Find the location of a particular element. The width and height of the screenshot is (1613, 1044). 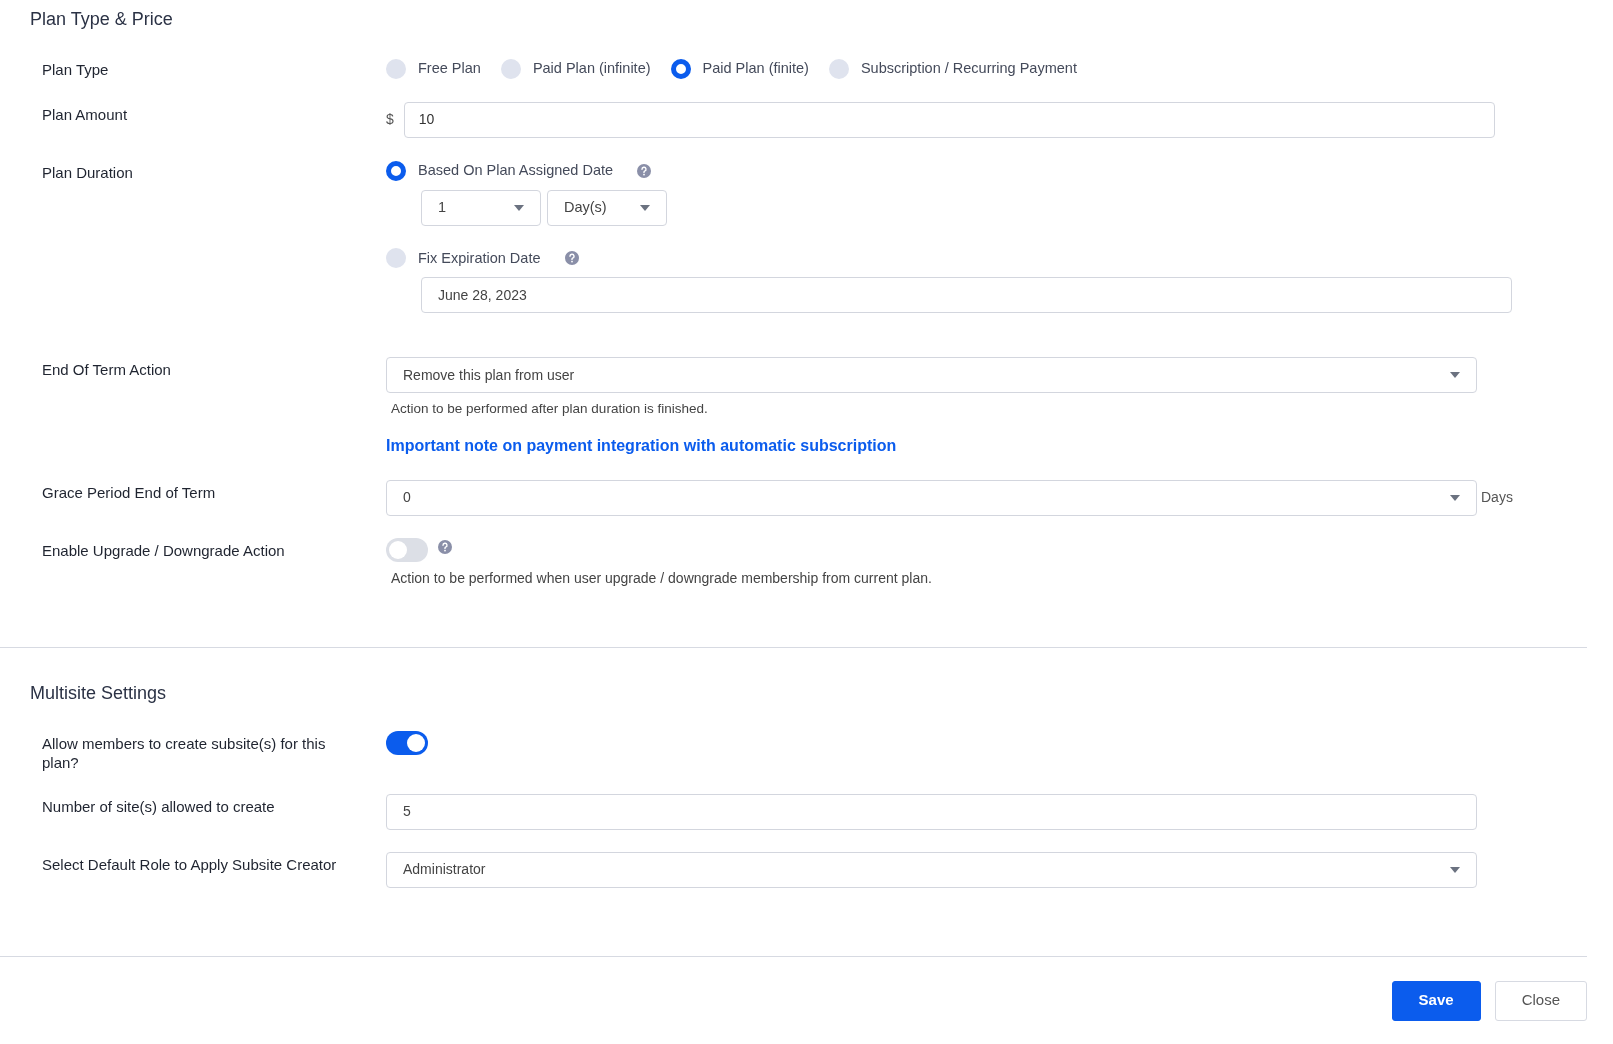

amount-input: 10 is located at coordinates (949, 119).